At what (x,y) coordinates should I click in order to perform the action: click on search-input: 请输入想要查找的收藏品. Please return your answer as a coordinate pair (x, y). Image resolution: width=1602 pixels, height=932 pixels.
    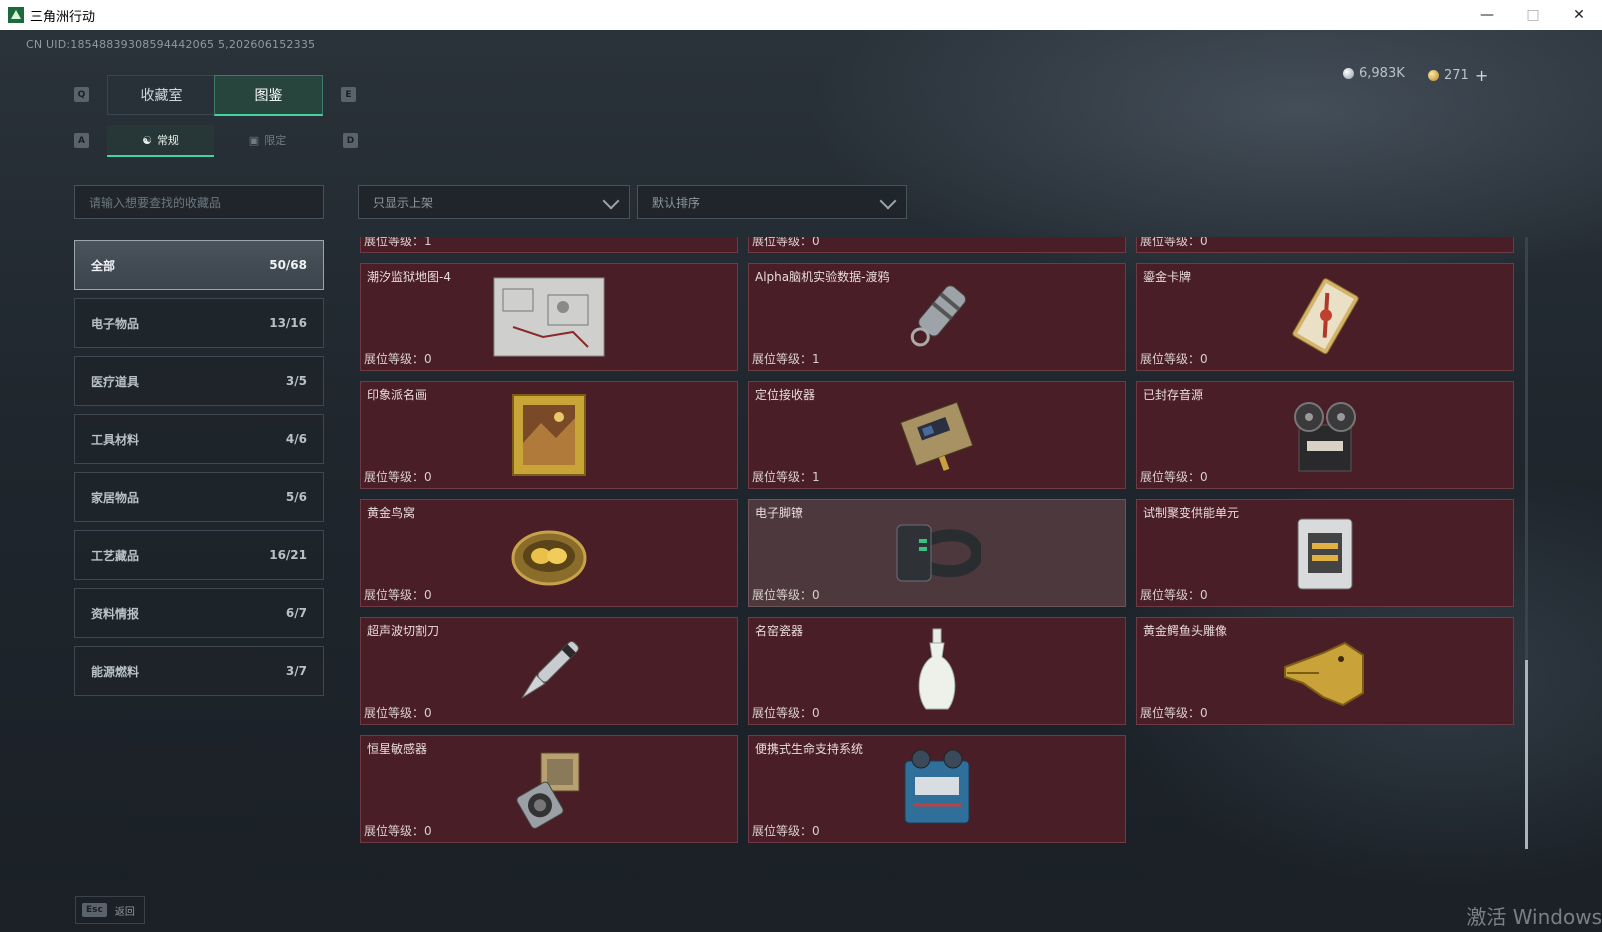
    Looking at the image, I should click on (199, 202).